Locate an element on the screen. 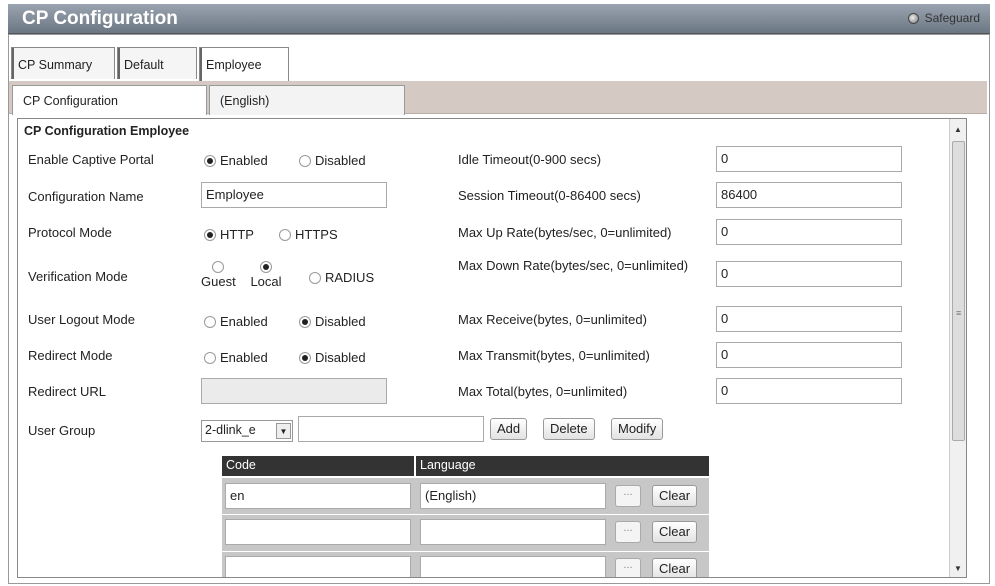  scroll-up-icon: ▲ is located at coordinates (958, 129).